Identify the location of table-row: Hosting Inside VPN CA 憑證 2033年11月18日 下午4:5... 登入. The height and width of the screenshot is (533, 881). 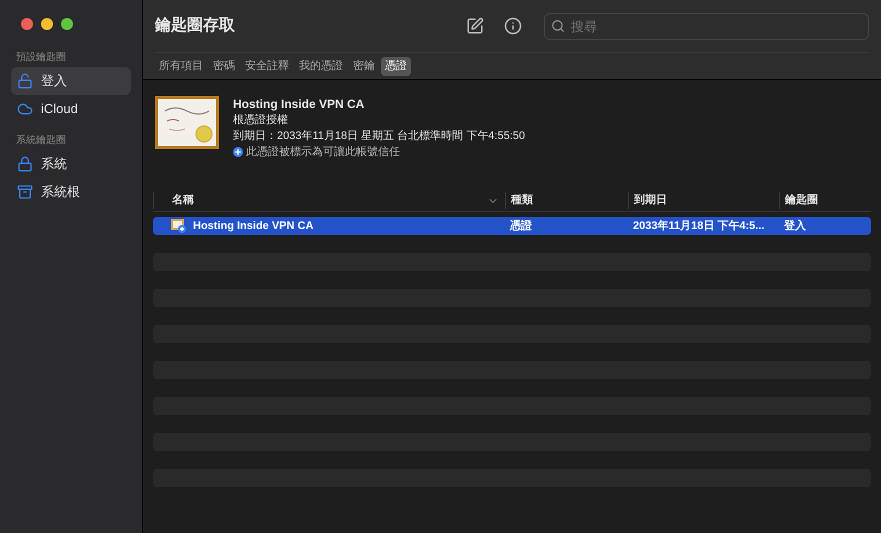
(512, 226).